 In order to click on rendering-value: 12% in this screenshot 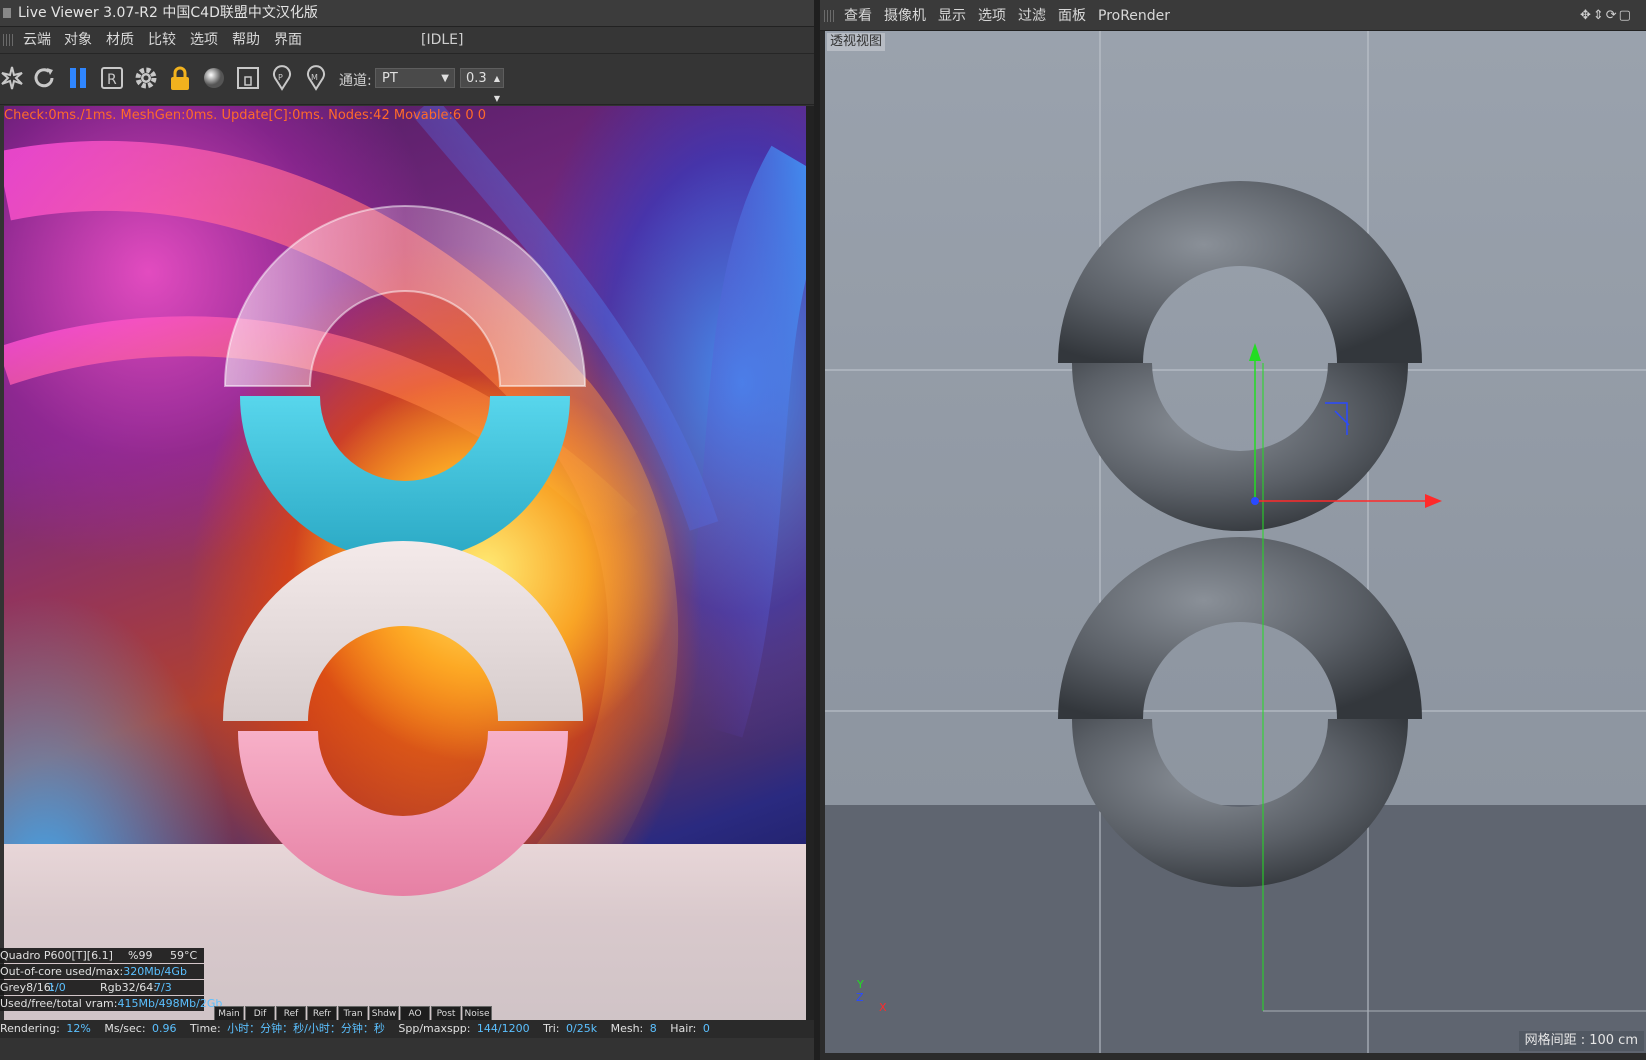, I will do `click(78, 1028)`.